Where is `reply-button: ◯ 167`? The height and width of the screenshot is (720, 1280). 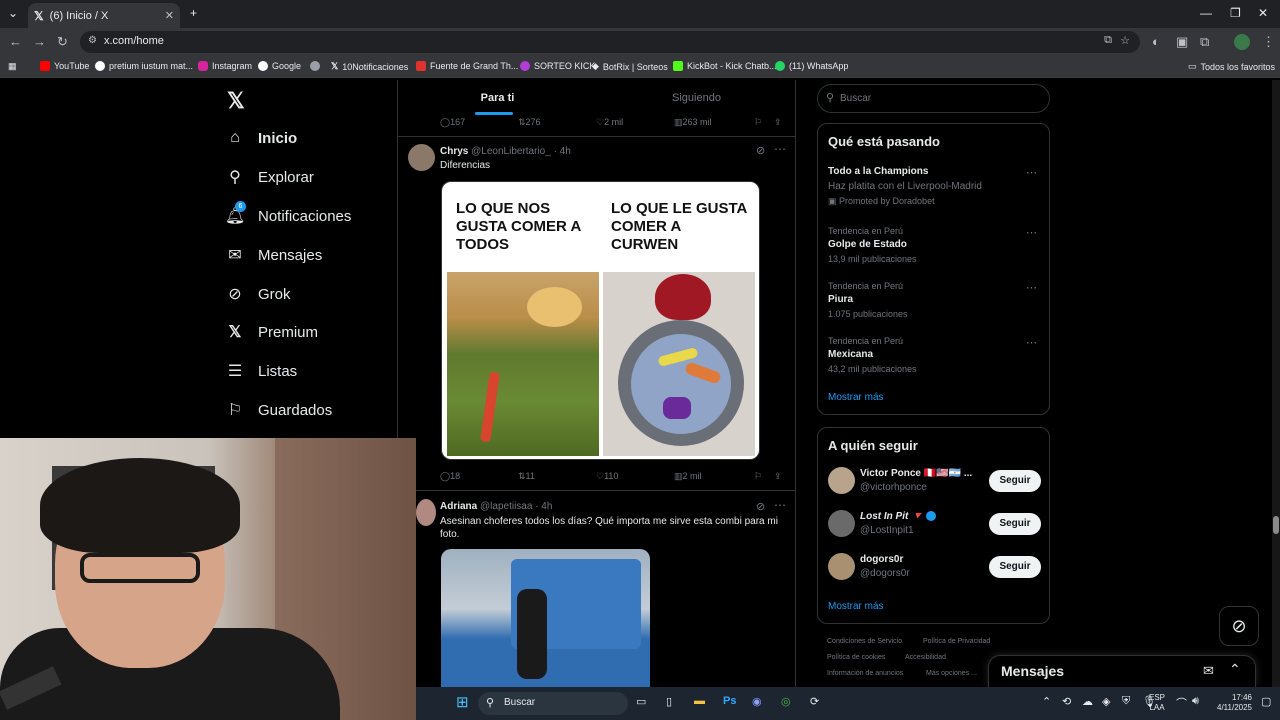 reply-button: ◯ 167 is located at coordinates (452, 122).